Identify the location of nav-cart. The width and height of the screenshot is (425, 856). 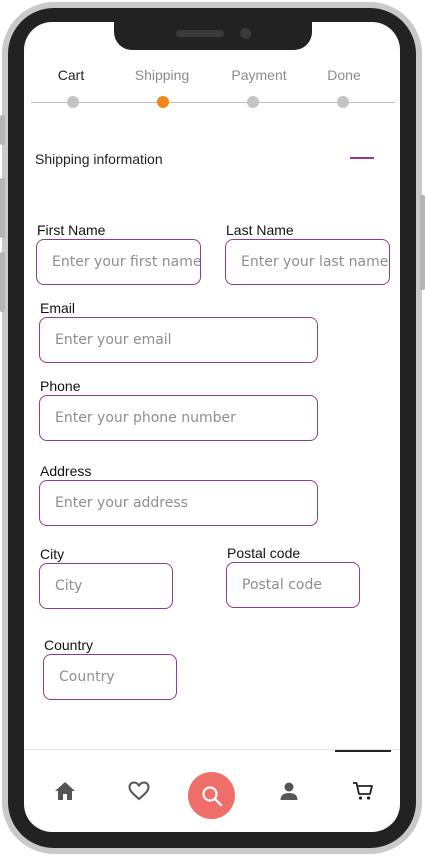
(363, 791).